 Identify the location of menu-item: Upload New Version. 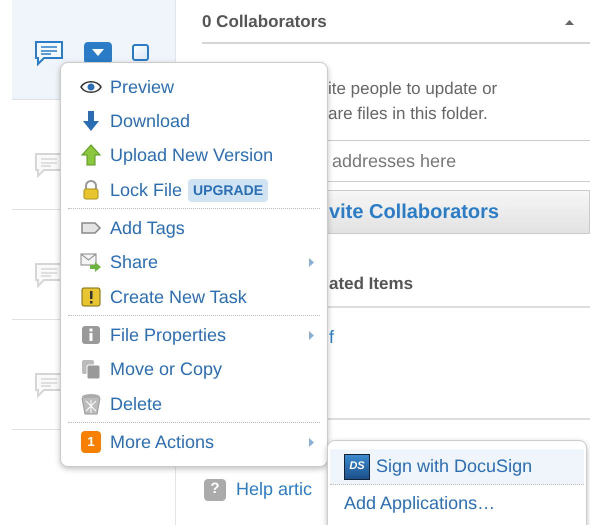
(194, 155).